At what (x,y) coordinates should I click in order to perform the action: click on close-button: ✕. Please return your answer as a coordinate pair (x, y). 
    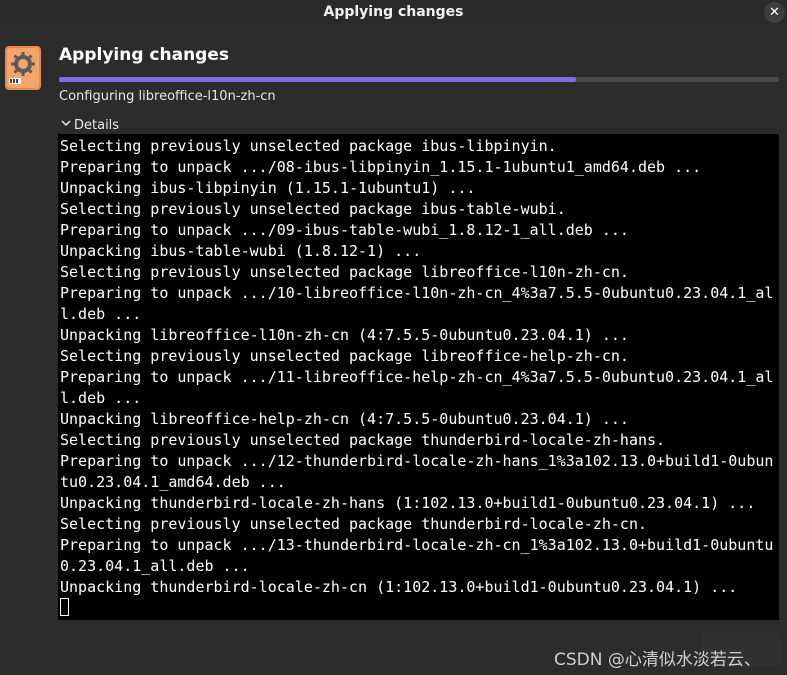
    Looking at the image, I should click on (774, 12).